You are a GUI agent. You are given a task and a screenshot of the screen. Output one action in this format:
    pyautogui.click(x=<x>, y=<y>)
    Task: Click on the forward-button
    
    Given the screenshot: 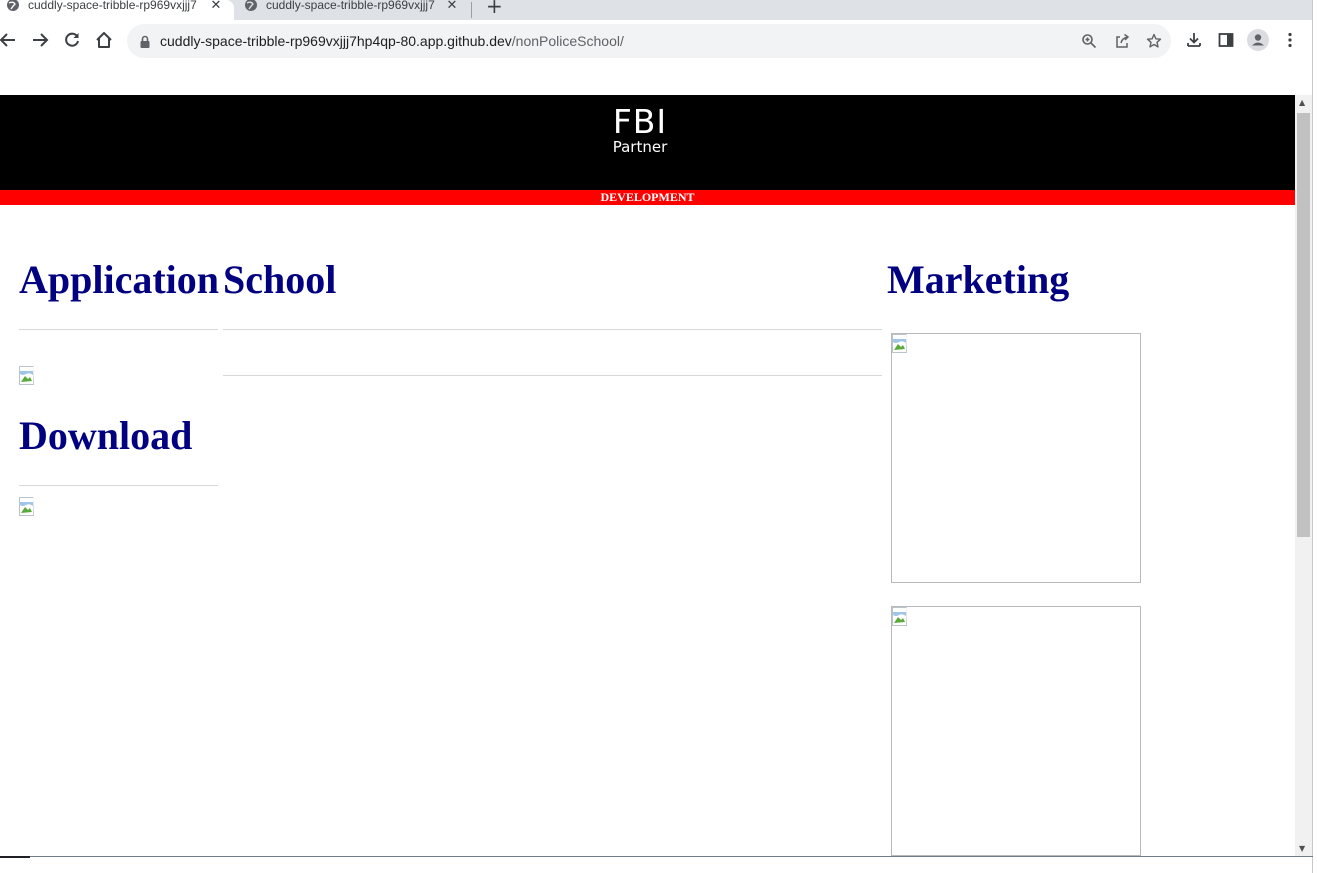 What is the action you would take?
    pyautogui.click(x=40, y=40)
    